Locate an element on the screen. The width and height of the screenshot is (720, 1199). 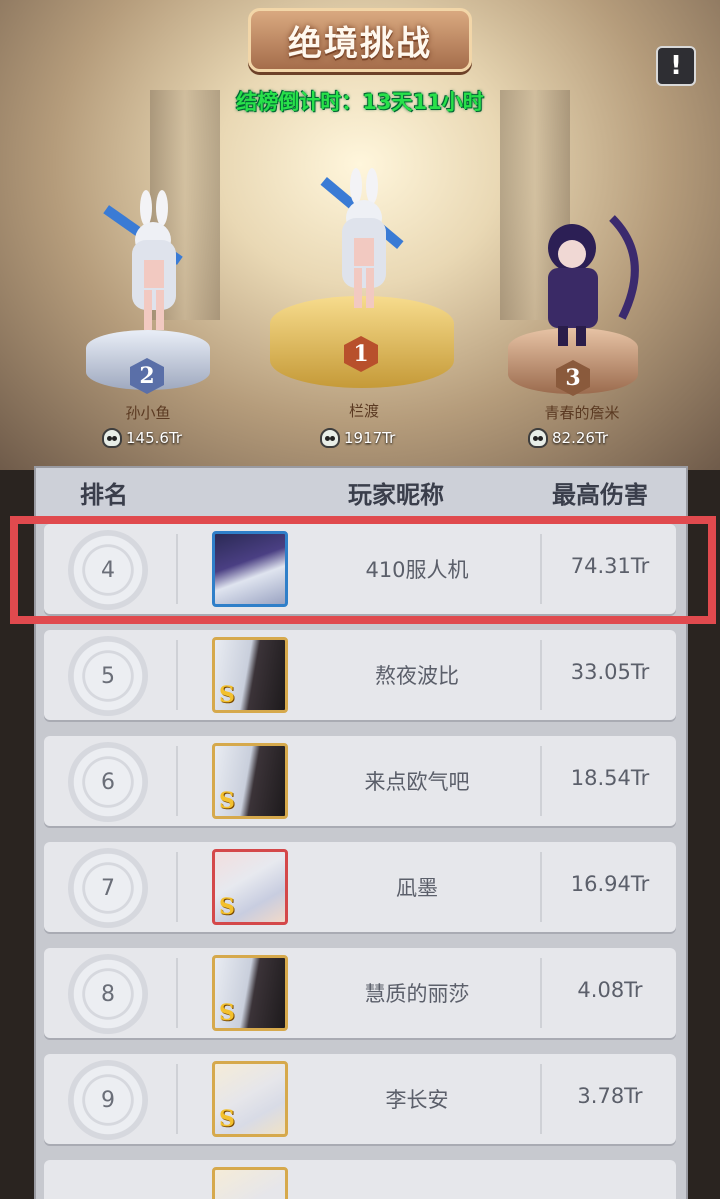
table-row: 7 S 凪墨 16.94Tr is located at coordinates (360, 887).